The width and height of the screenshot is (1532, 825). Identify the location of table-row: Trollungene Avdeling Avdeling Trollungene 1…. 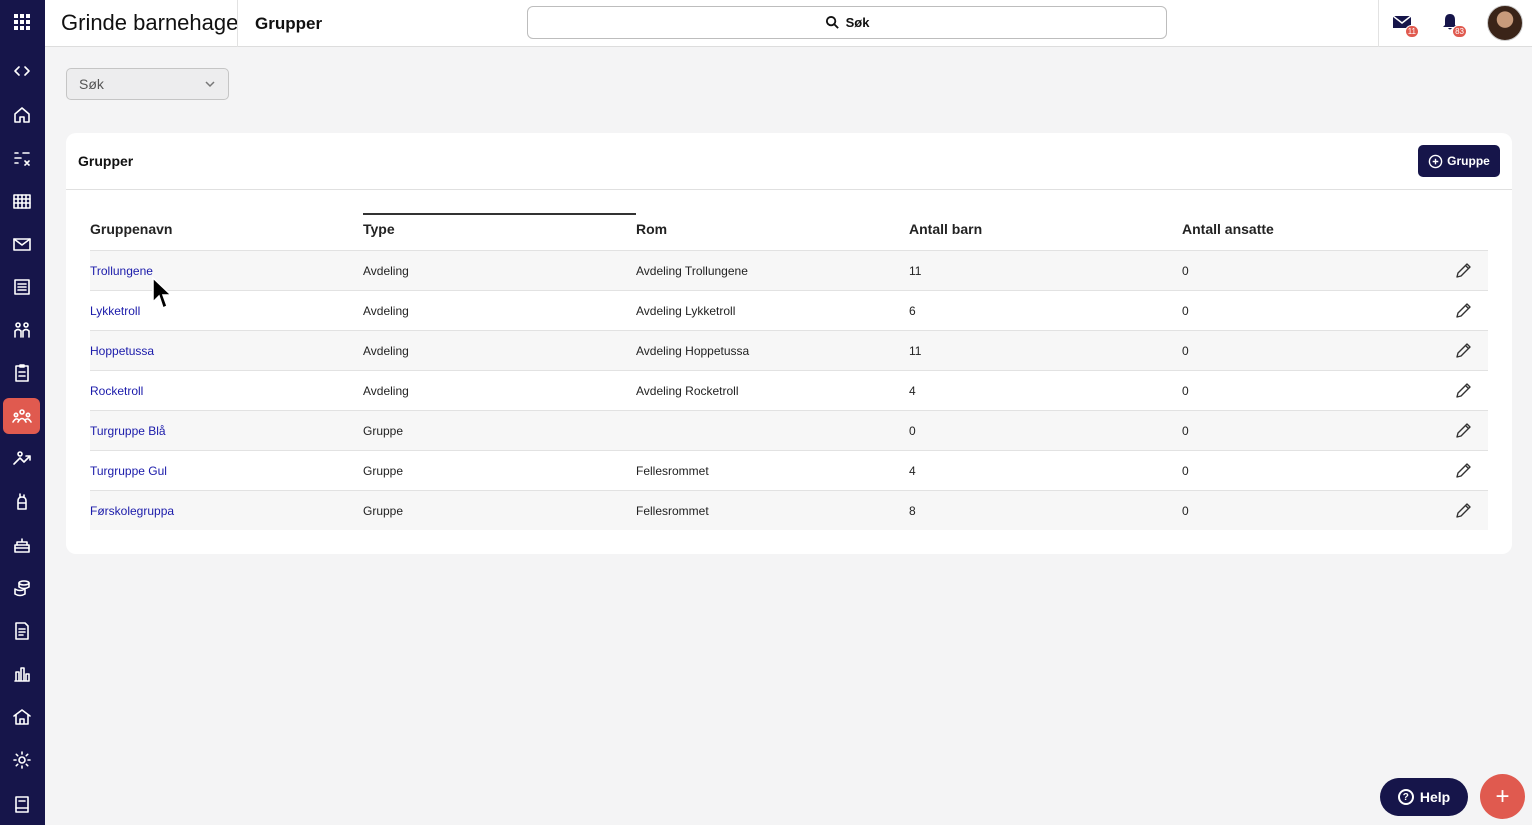
(789, 270).